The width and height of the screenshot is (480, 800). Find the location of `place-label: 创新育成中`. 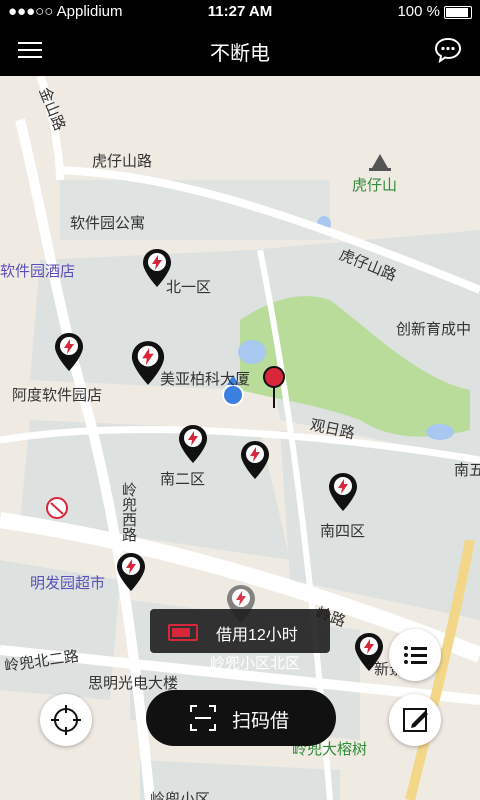

place-label: 创新育成中 is located at coordinates (434, 329).